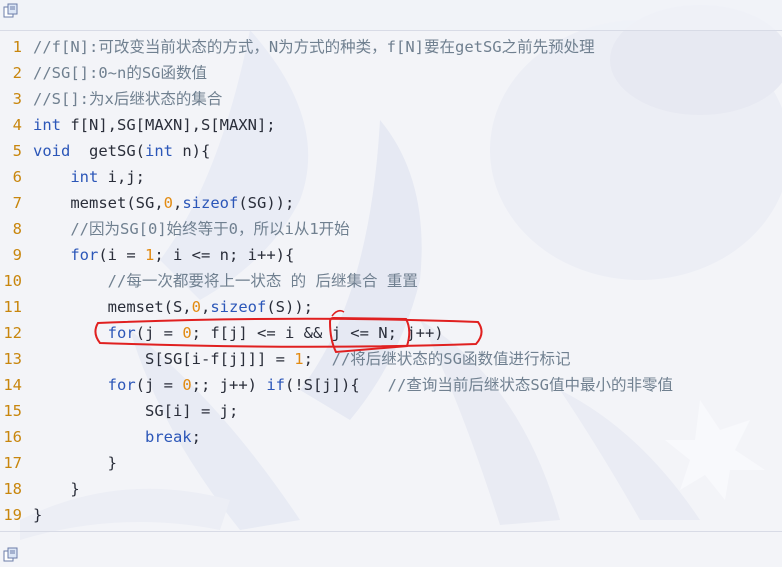 Image resolution: width=782 pixels, height=567 pixels. I want to click on code-token: S[SG[i-f[j]]] =, so click(164, 359).